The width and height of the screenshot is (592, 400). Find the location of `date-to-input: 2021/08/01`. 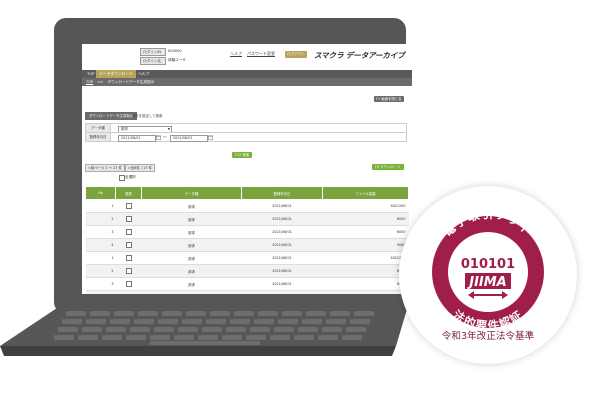

date-to-input: 2021/08/01 is located at coordinates (189, 138).